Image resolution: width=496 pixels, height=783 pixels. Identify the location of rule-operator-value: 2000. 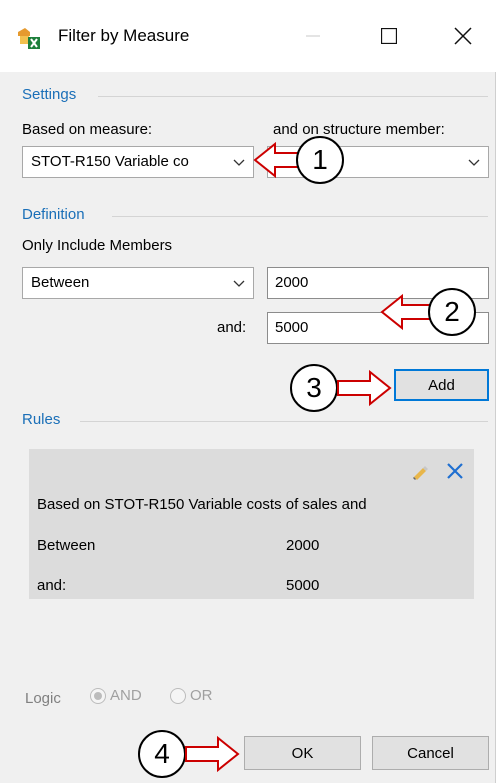
(303, 545).